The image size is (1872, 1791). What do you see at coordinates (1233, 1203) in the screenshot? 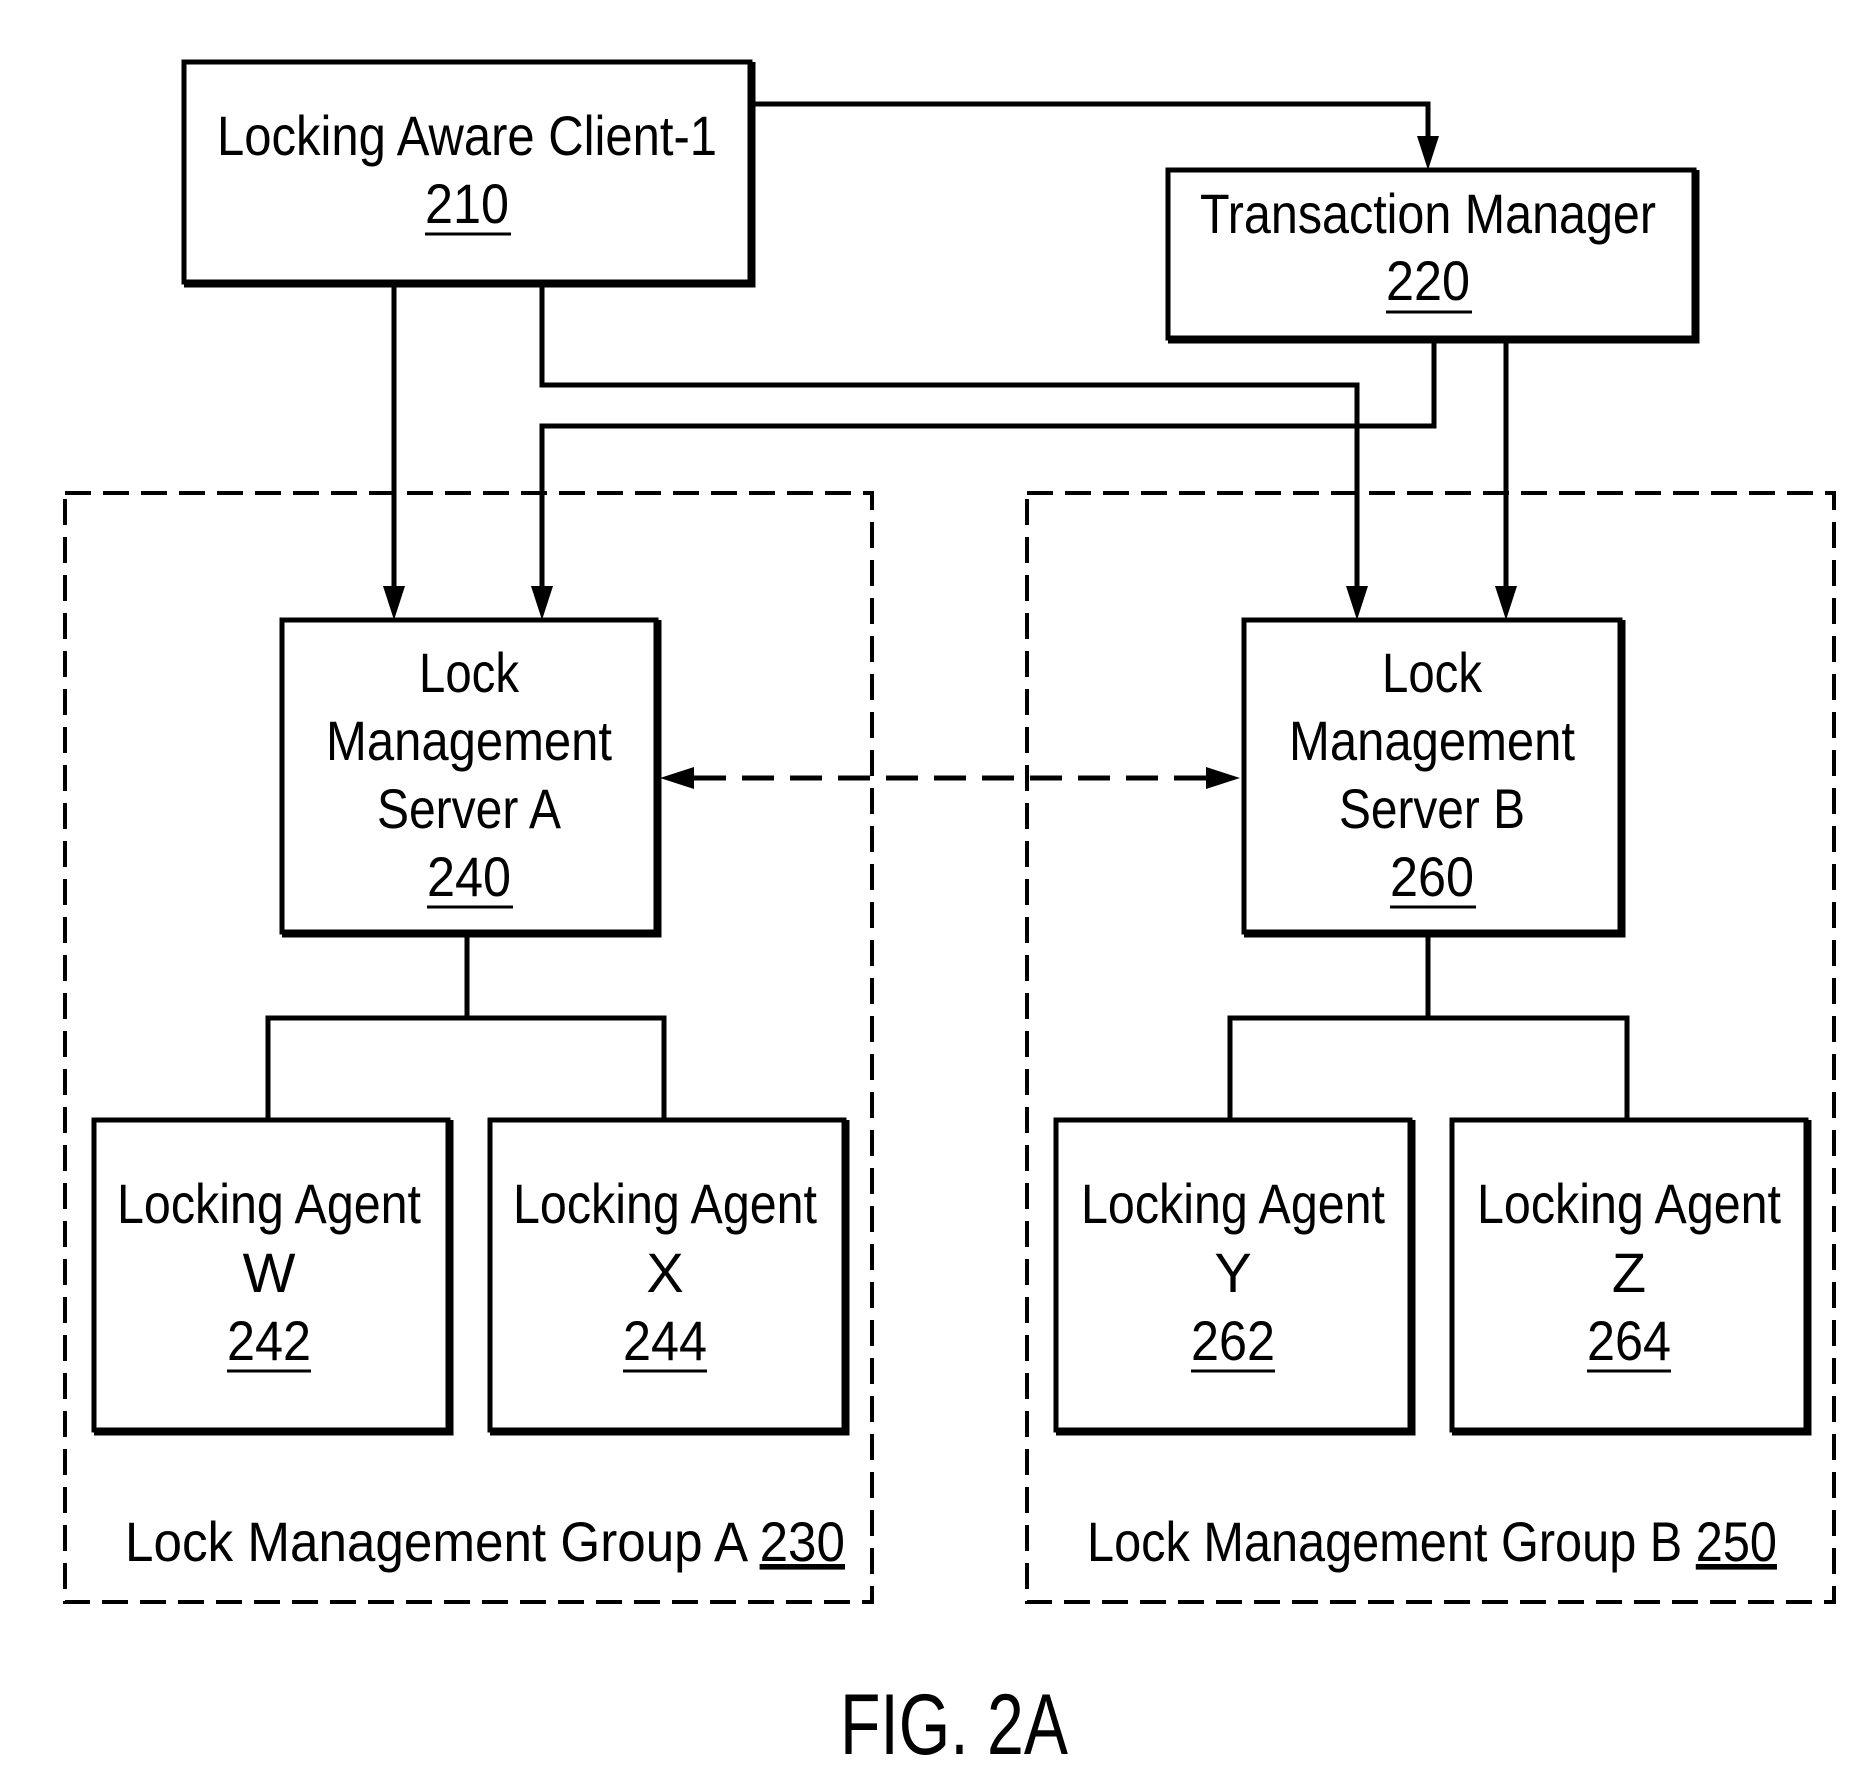
I see `agent-y-title: Locking Agent` at bounding box center [1233, 1203].